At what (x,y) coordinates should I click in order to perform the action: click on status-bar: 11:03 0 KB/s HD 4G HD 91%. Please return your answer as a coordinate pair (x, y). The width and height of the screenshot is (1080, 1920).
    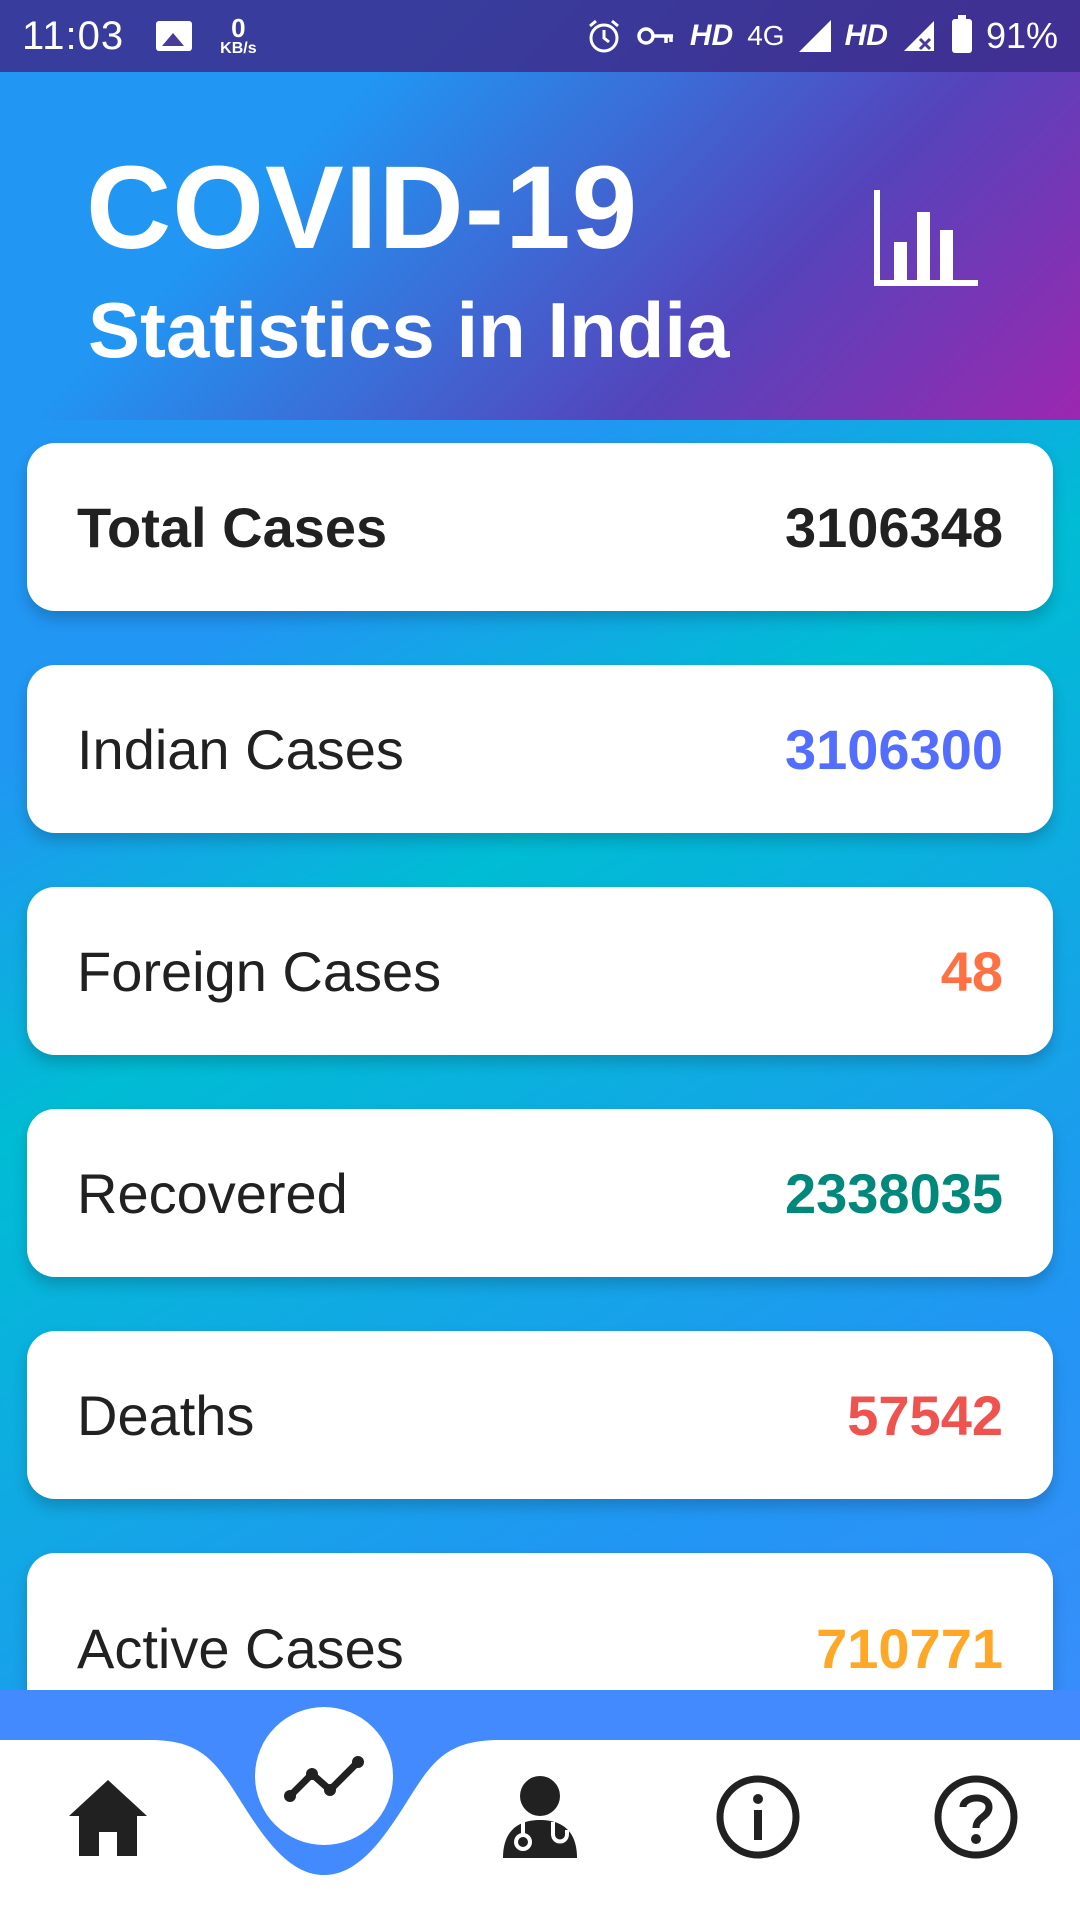
    Looking at the image, I should click on (540, 36).